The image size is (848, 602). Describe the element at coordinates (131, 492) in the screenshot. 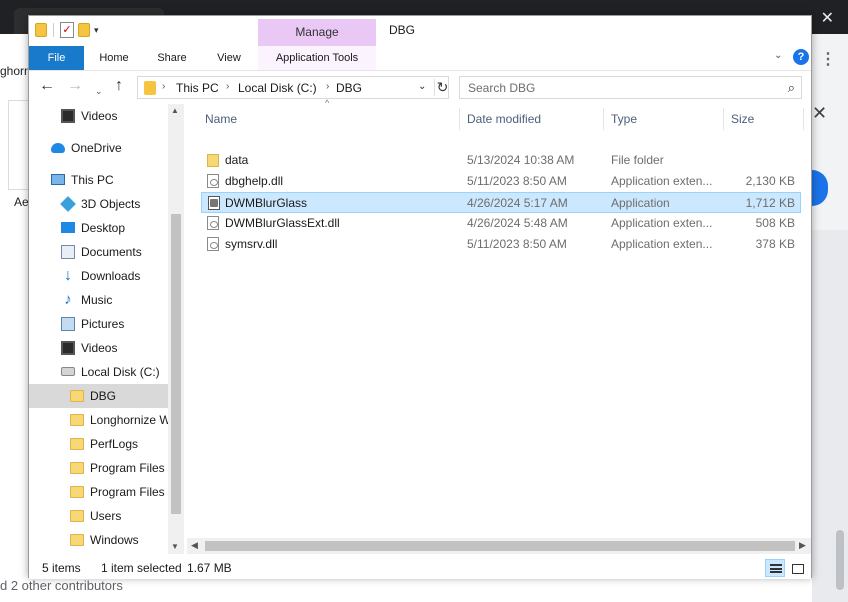

I see `nav-item-label: Program Files (` at that location.